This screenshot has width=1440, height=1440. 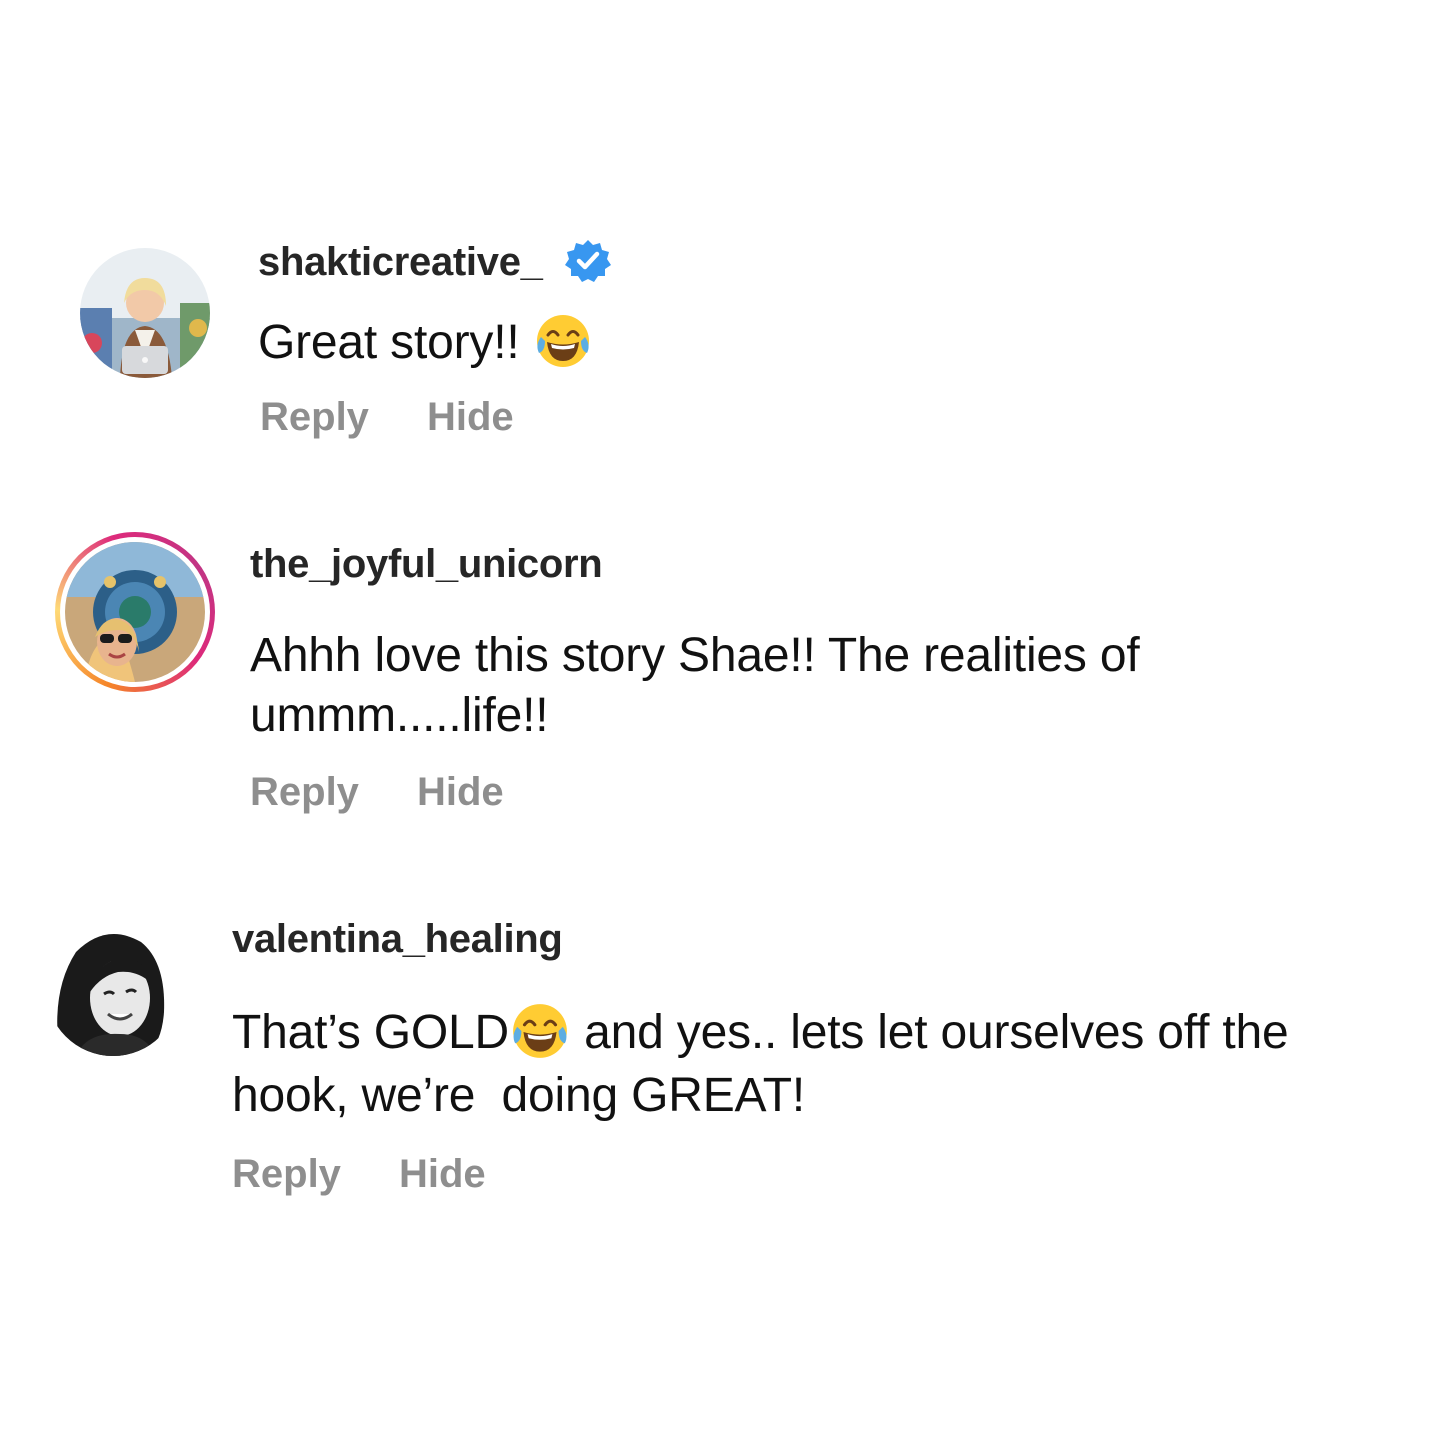 I want to click on comment-text-line: hook, we’re doing GREAT!, so click(x=519, y=1096).